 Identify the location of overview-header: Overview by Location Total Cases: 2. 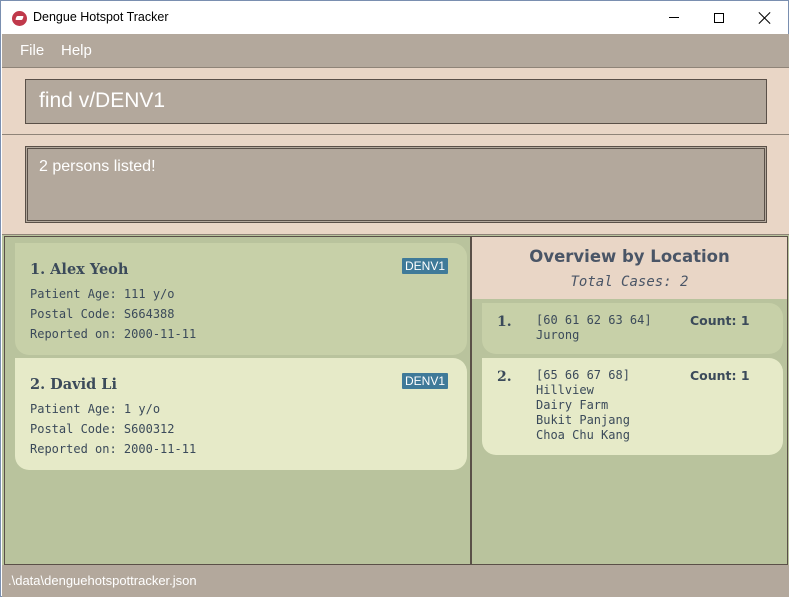
(629, 268).